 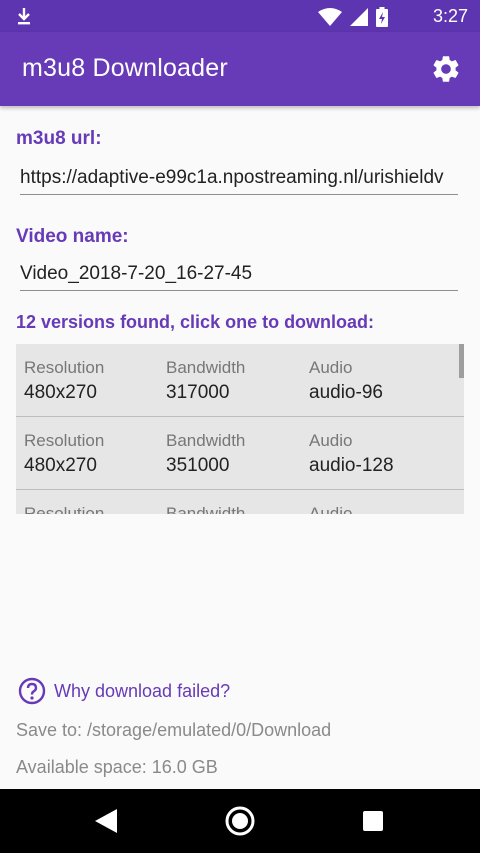 What do you see at coordinates (106, 821) in the screenshot?
I see `back-icon` at bounding box center [106, 821].